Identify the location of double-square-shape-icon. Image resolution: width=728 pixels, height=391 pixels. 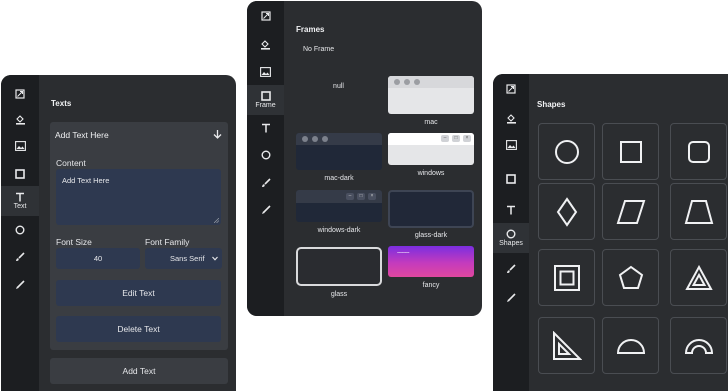
(566, 277).